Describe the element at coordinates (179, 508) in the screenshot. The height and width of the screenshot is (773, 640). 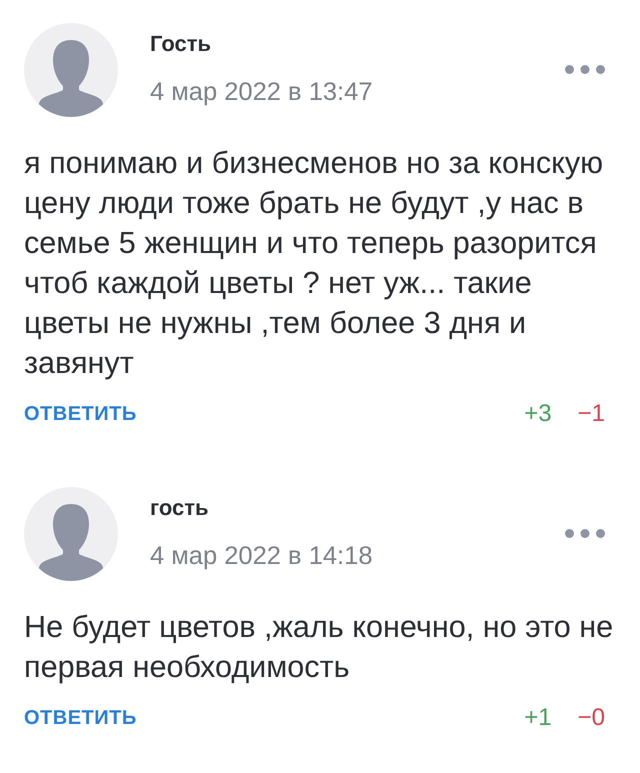
I see `author-name: гость` at that location.